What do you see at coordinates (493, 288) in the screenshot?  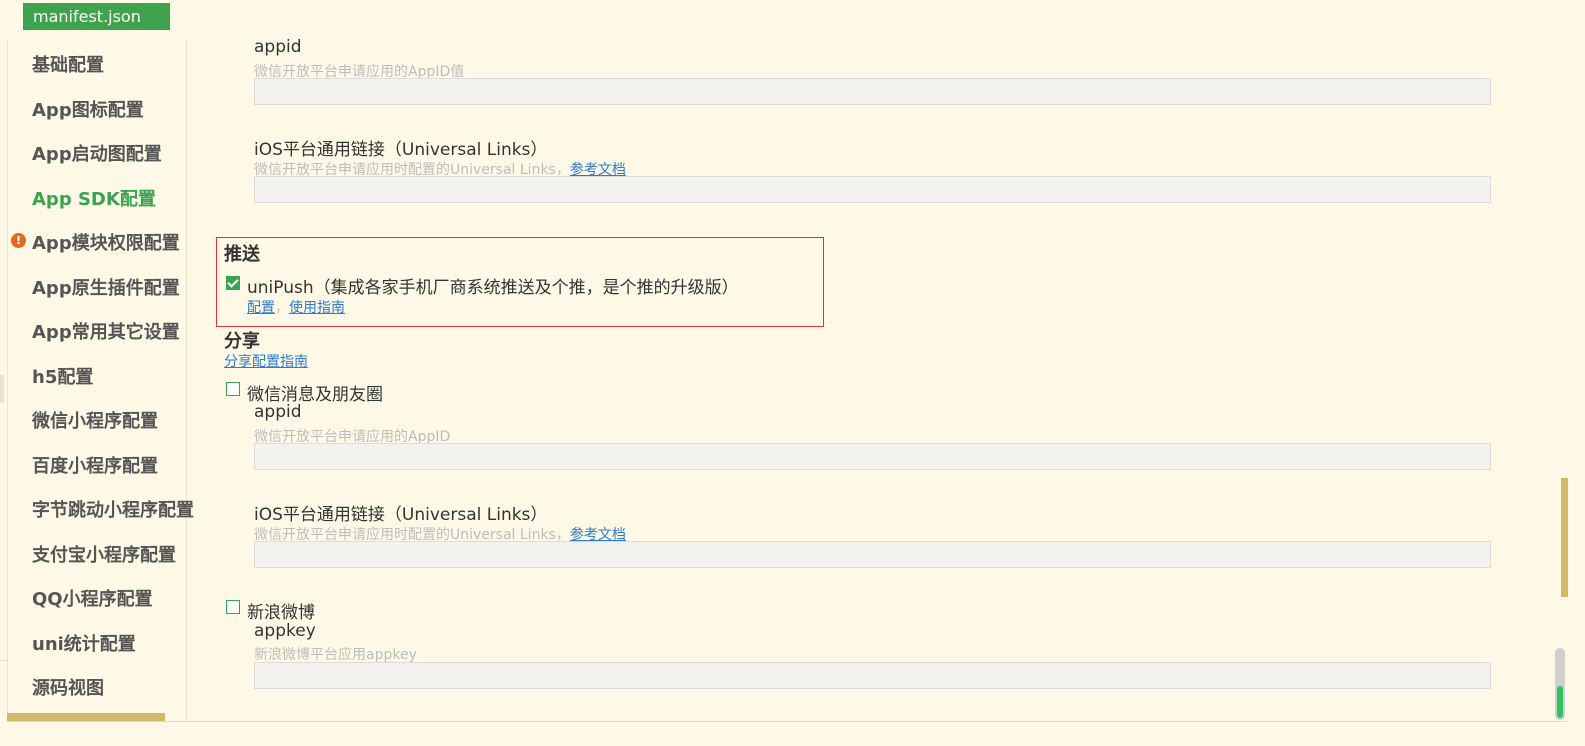 I see `unipush-label: uniPush（集成各家手机厂商系统推送及个推，是个推的升级版）` at bounding box center [493, 288].